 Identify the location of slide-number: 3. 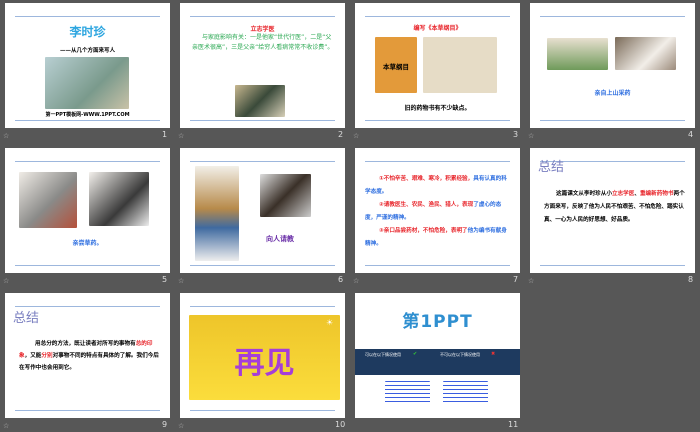
(516, 134).